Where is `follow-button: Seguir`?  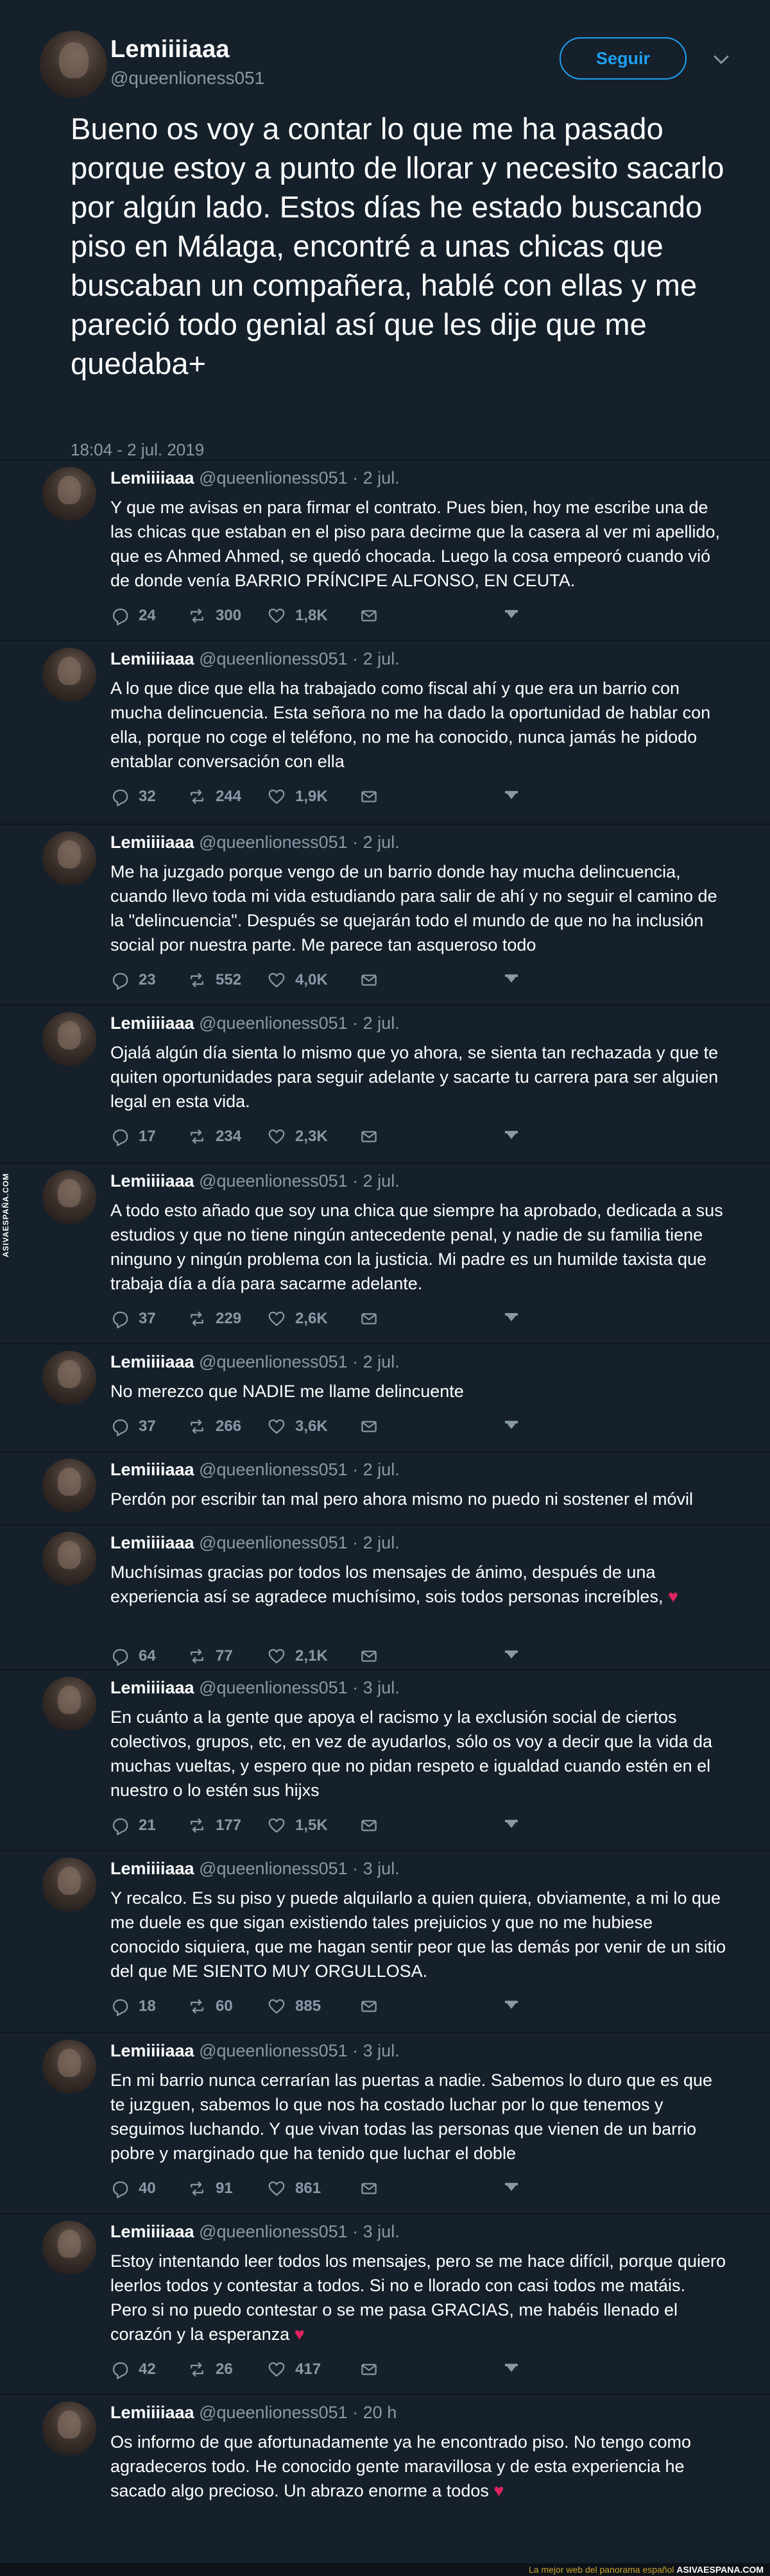
follow-button: Seguir is located at coordinates (624, 58).